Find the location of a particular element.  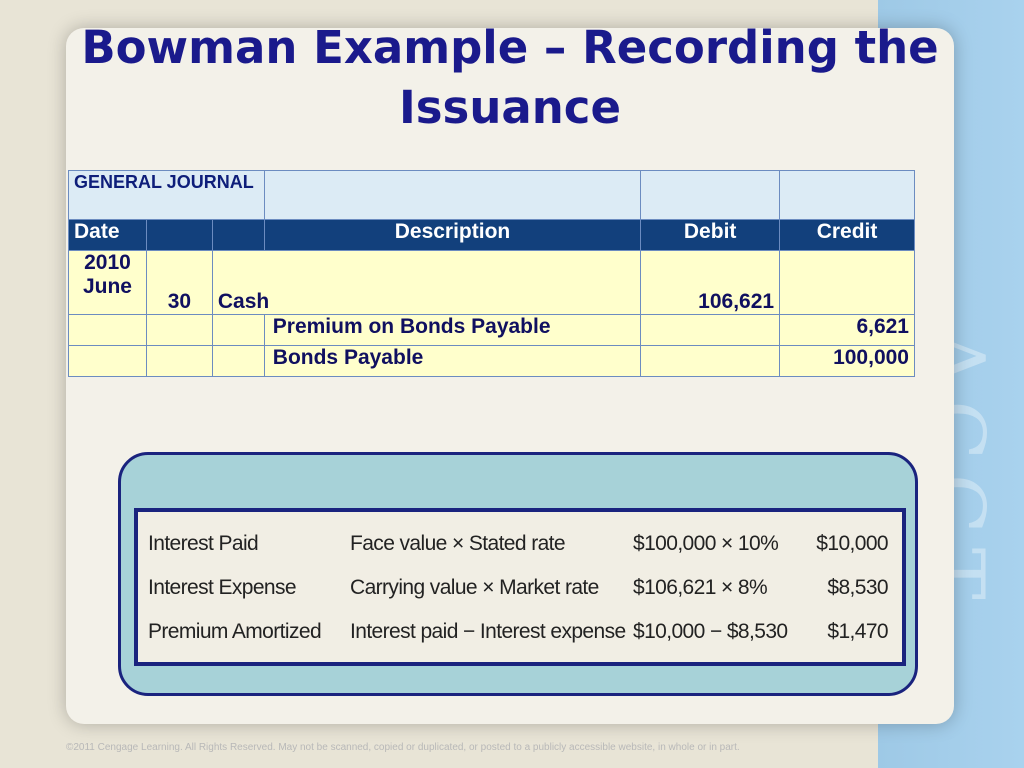

calc-values: $10,000 − $8,530 is located at coordinates (710, 631).